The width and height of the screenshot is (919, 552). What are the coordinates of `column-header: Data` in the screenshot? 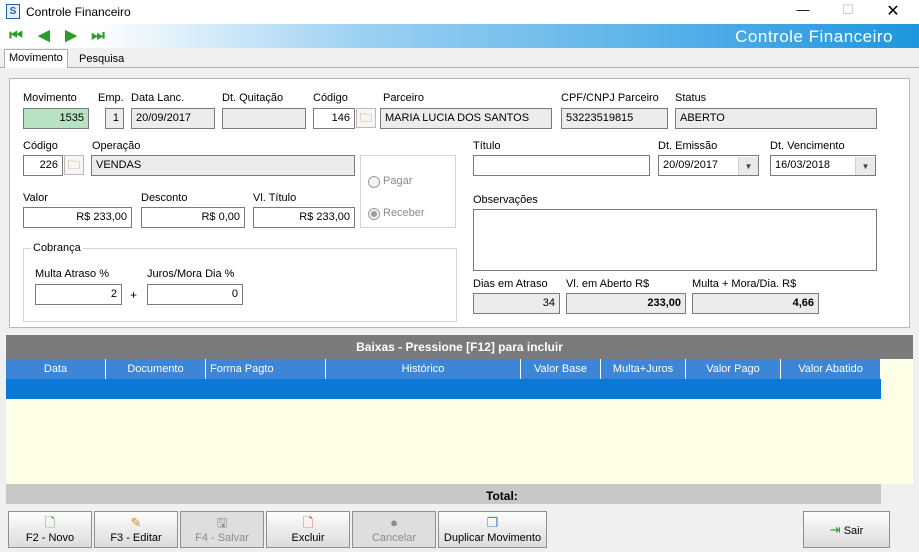 It's located at (56, 369).